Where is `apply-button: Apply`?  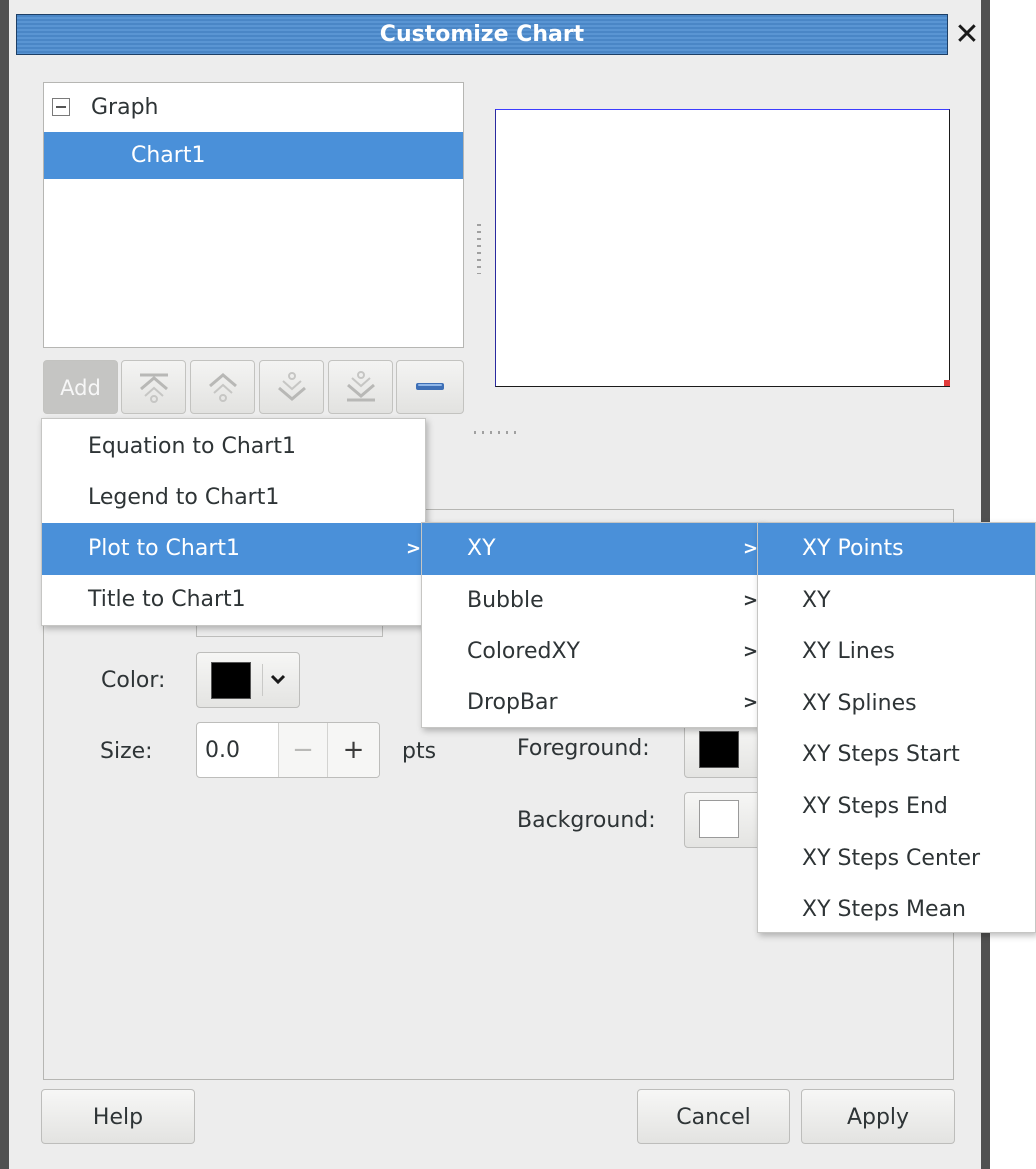
apply-button: Apply is located at coordinates (878, 1116).